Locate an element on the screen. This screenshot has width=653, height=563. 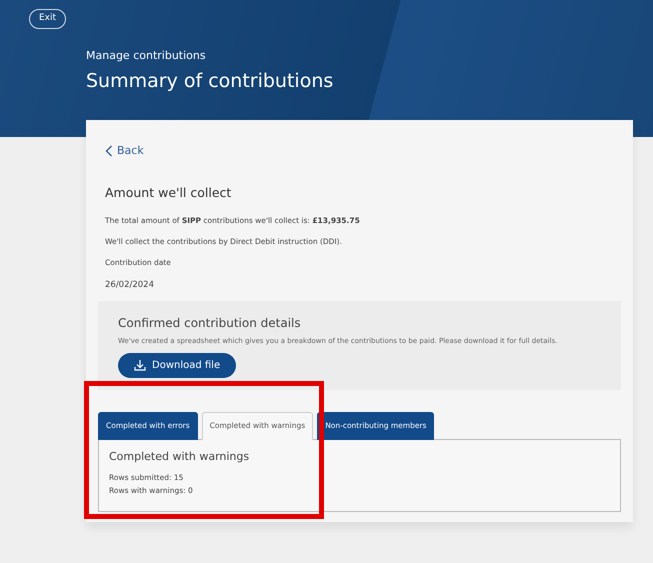
page-title: Summary of contributions is located at coordinates (210, 81).